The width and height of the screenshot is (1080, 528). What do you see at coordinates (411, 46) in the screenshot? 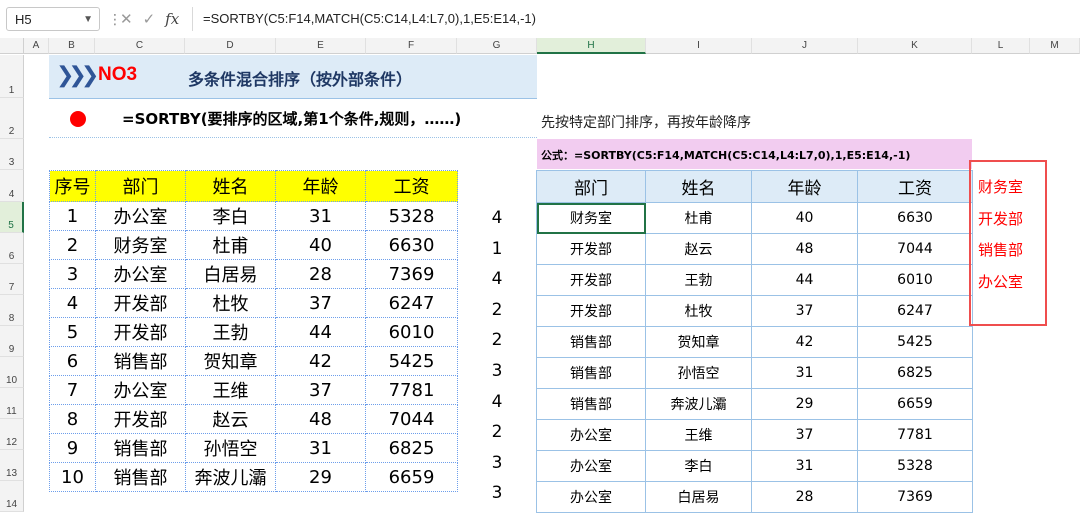
I see `column-header-f: F` at bounding box center [411, 46].